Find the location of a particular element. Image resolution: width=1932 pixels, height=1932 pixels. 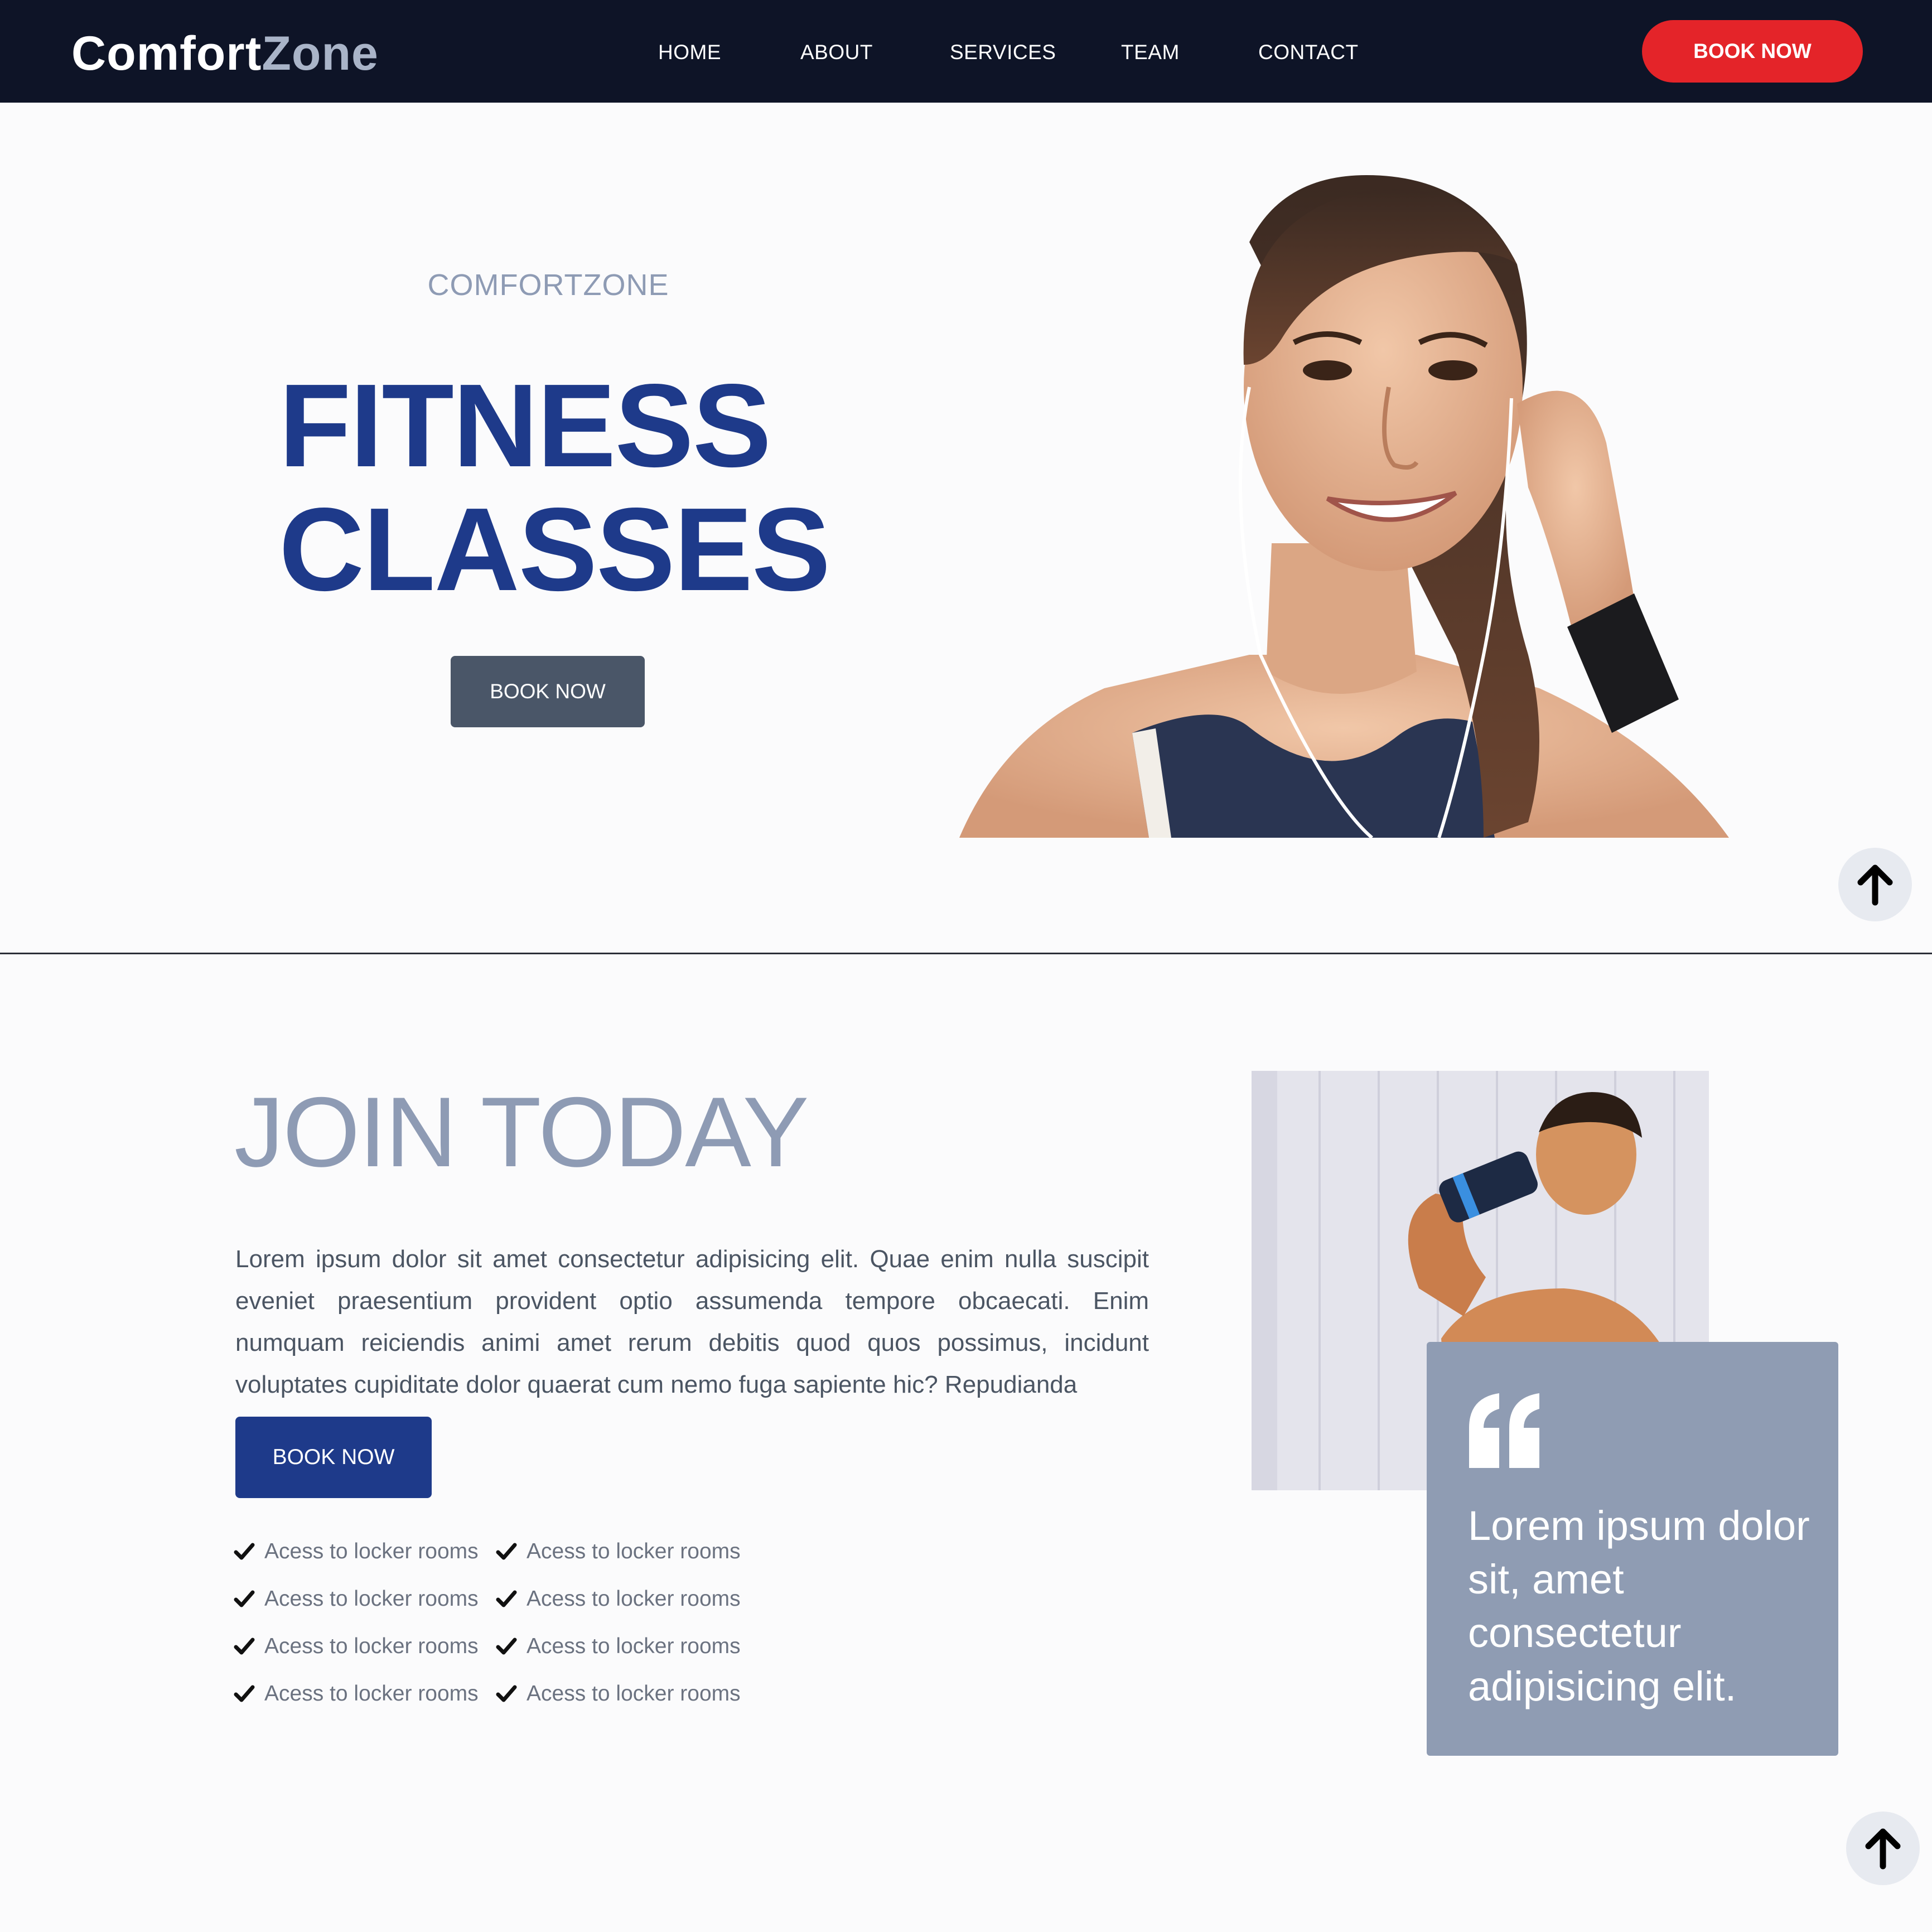

woman-with-earphones-photo is located at coordinates (1344, 506).